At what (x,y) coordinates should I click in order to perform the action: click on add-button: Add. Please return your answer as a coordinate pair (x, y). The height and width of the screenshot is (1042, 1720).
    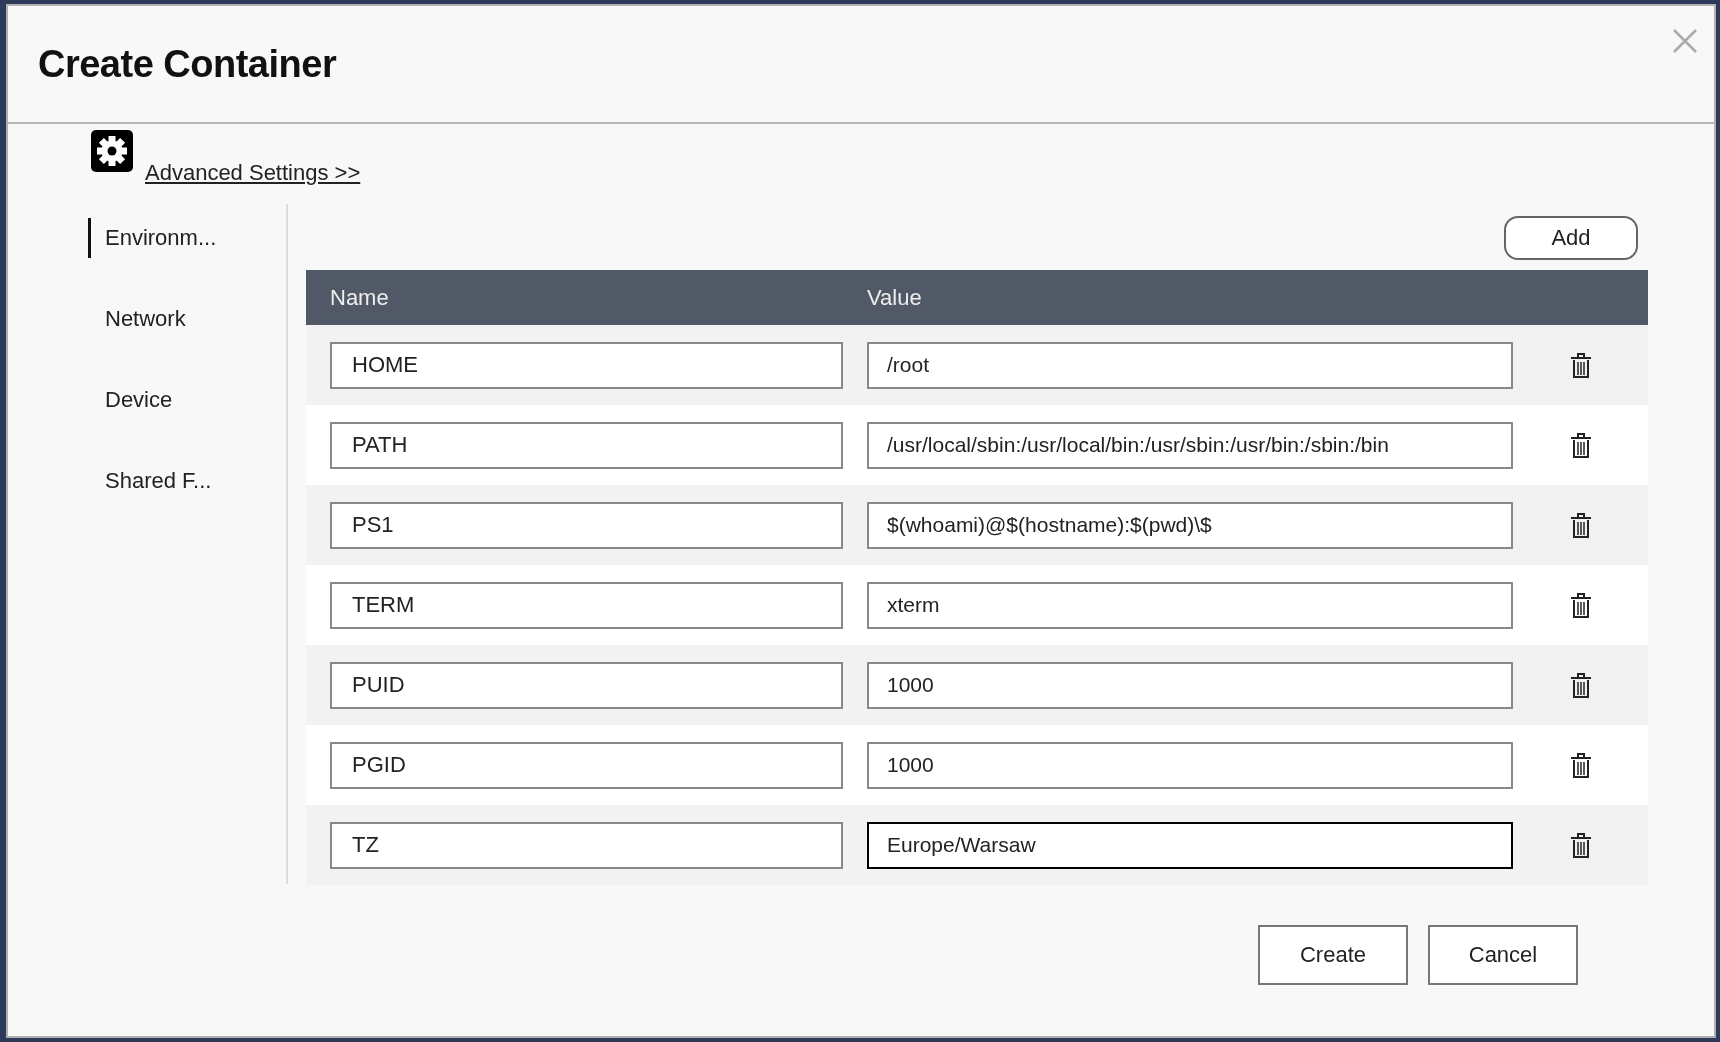
    Looking at the image, I should click on (1571, 238).